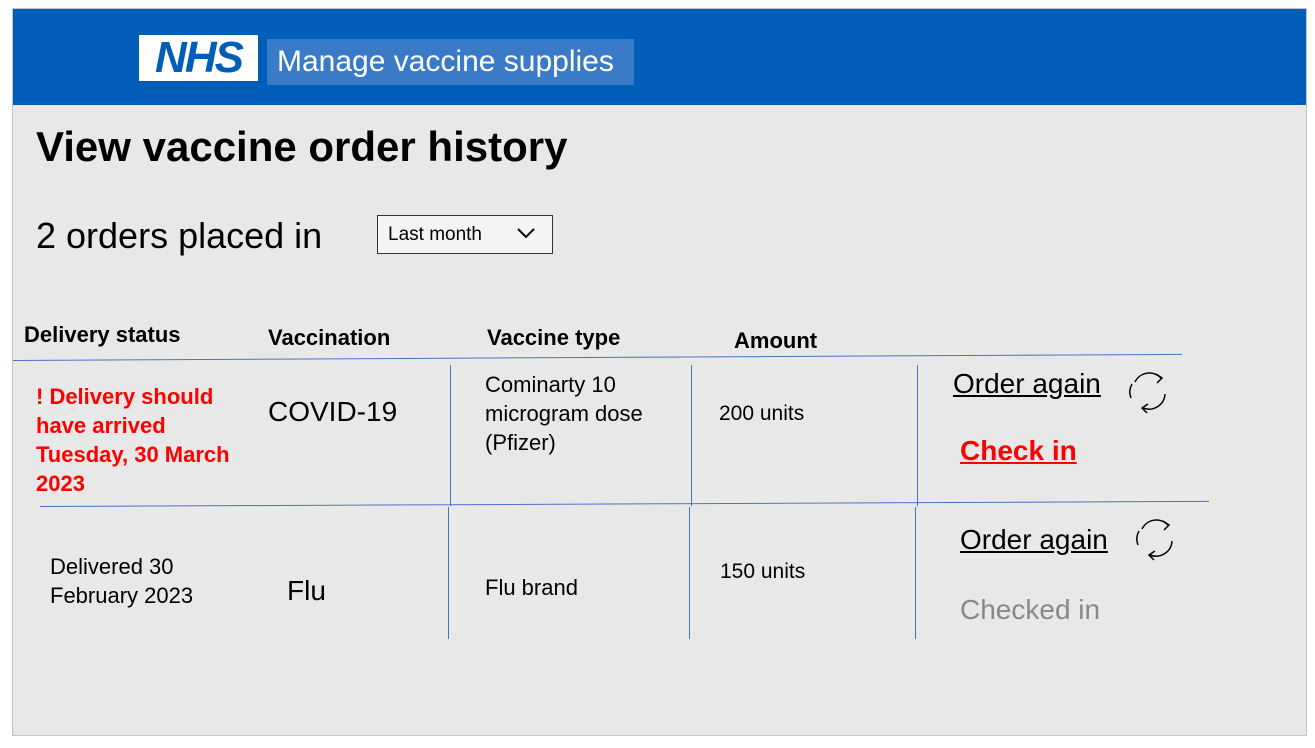 This screenshot has width=1315, height=748. What do you see at coordinates (597, 357) in the screenshot?
I see `table-header-divider` at bounding box center [597, 357].